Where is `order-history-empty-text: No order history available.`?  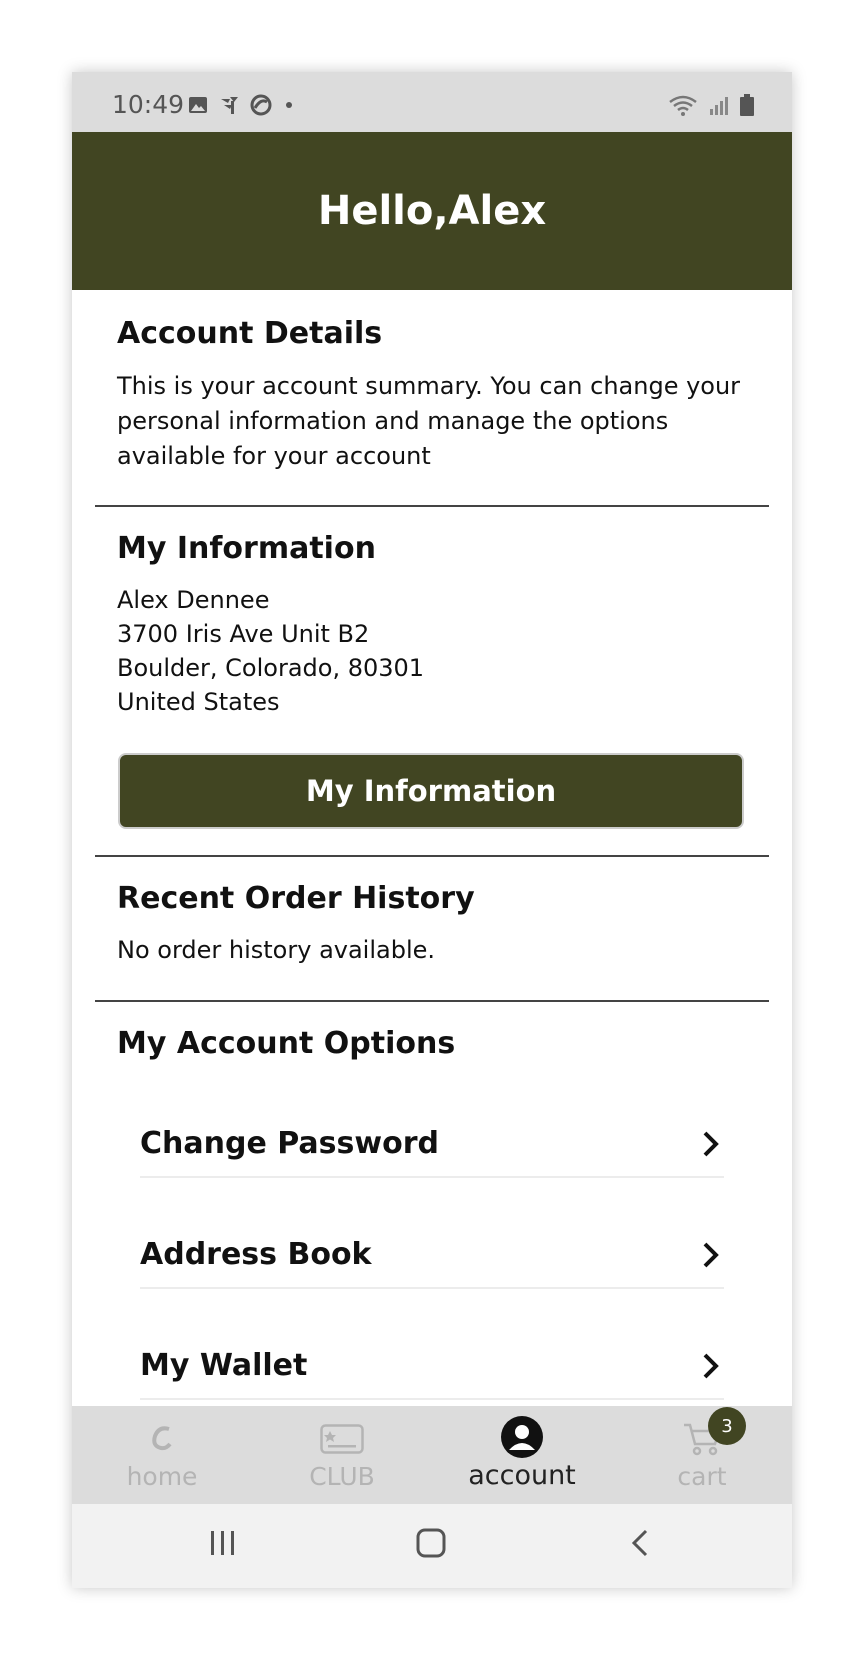
order-history-empty-text: No order history available. is located at coordinates (276, 950).